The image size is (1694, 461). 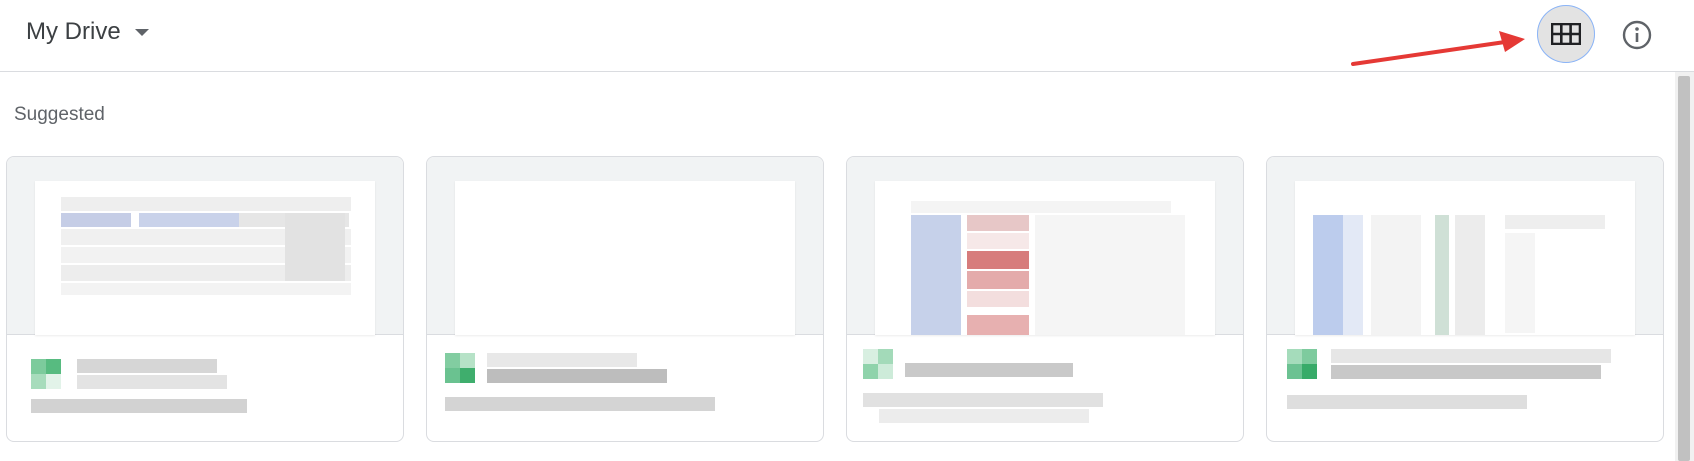 I want to click on grid-view-button, so click(x=1566, y=34).